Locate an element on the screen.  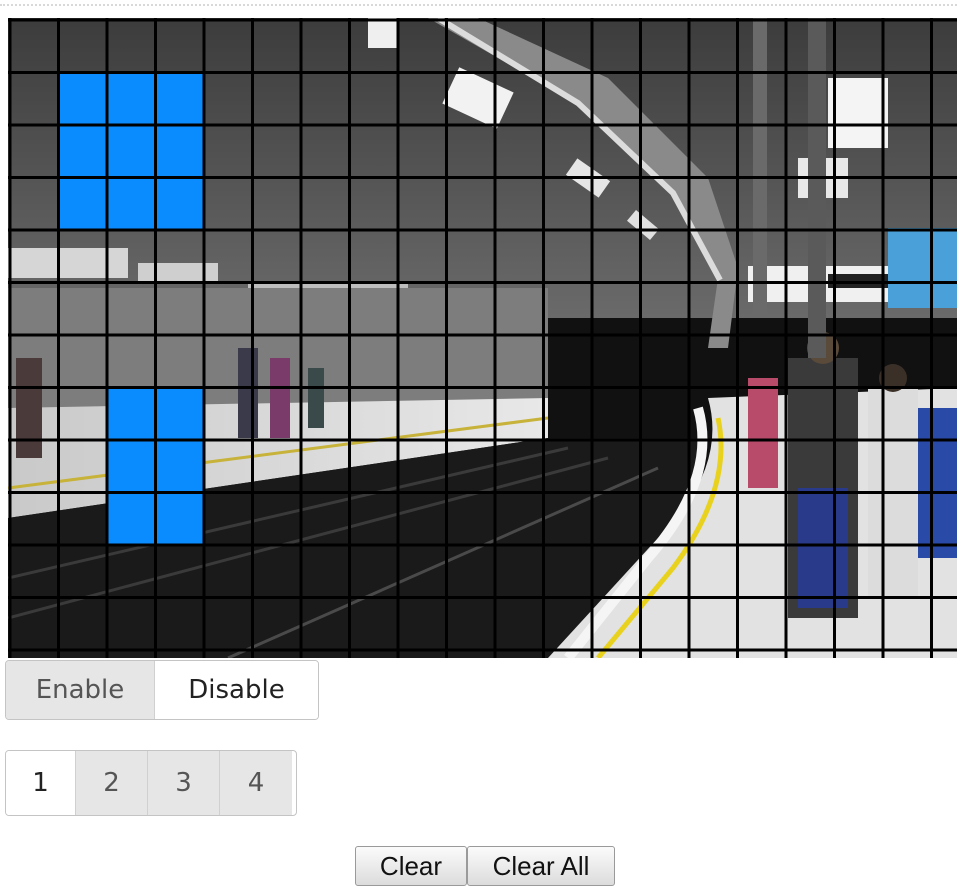
page-selector: 1 2 3 4 is located at coordinates (151, 783).